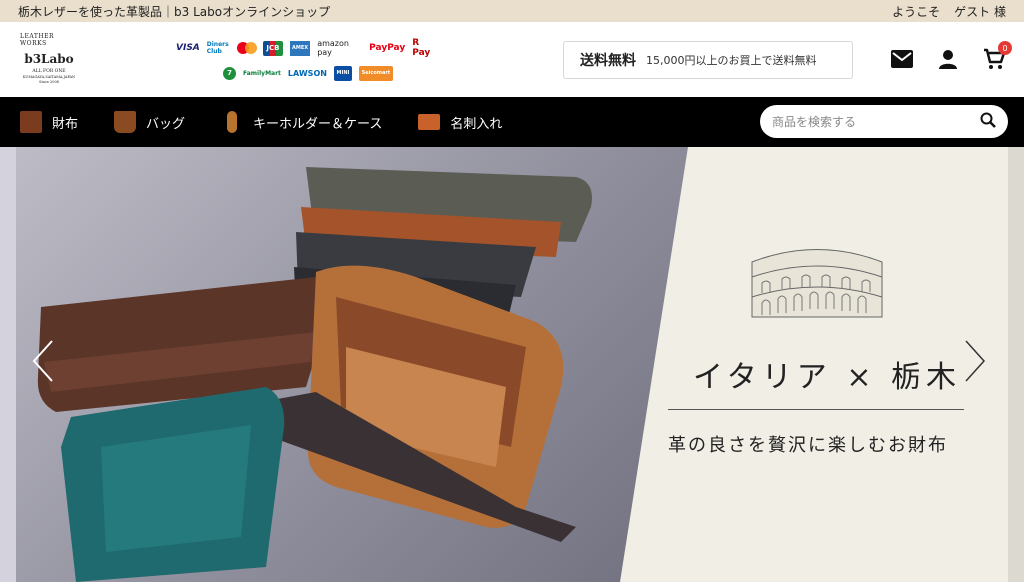  I want to click on paypay-logo: PayPay, so click(387, 48).